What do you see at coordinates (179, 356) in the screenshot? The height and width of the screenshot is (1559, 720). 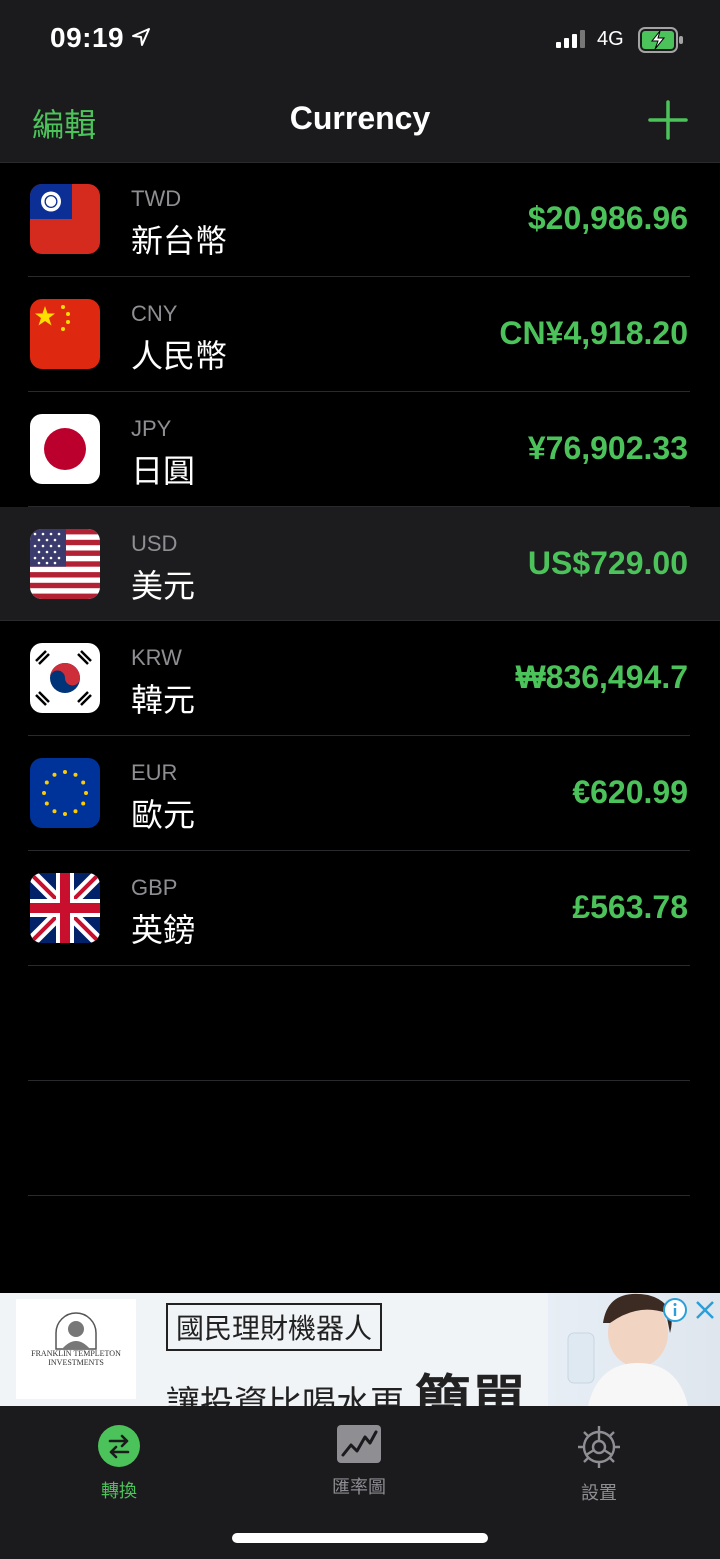 I see `currency-name: 人民幣` at bounding box center [179, 356].